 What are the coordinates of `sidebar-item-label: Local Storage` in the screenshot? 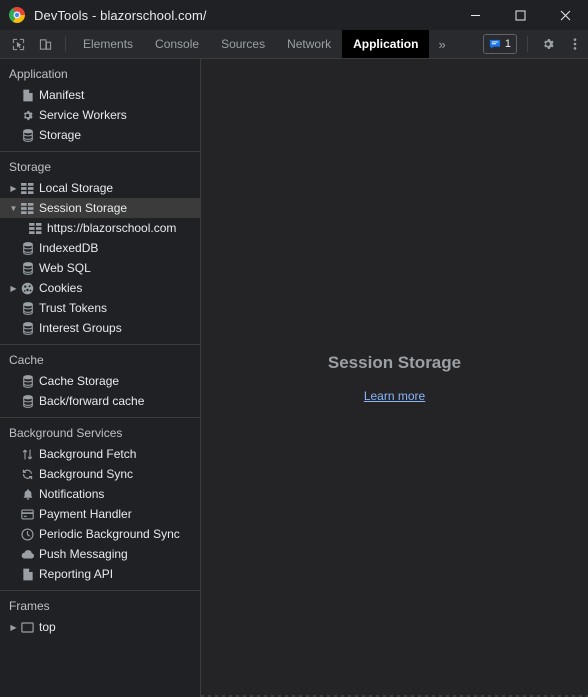 It's located at (76, 188).